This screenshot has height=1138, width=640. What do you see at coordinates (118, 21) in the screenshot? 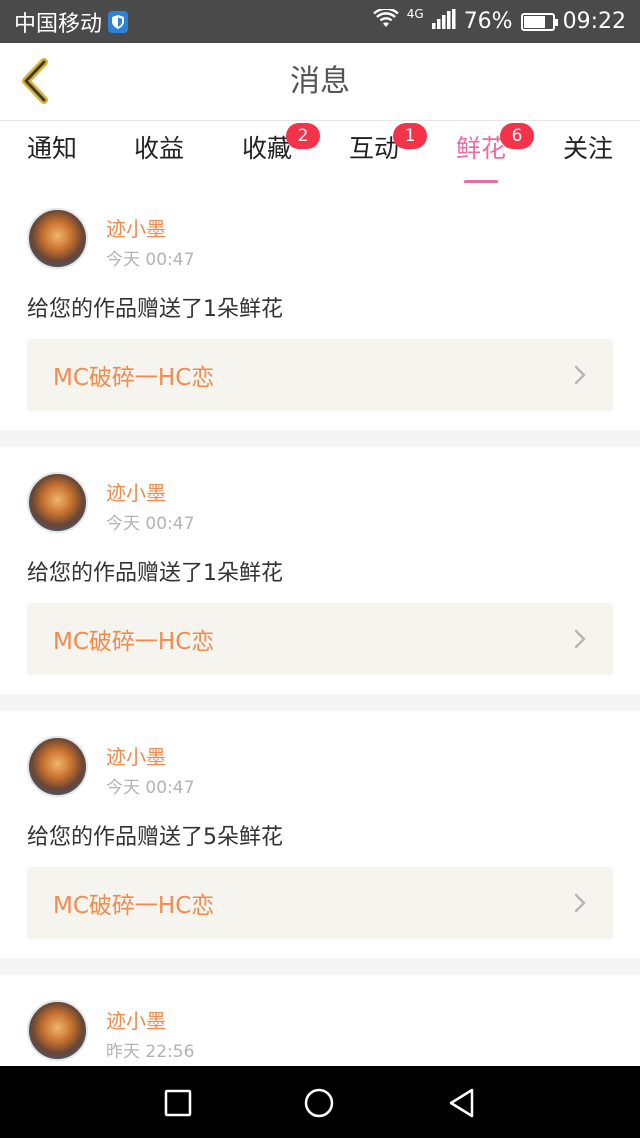
I see `shield-icon` at bounding box center [118, 21].